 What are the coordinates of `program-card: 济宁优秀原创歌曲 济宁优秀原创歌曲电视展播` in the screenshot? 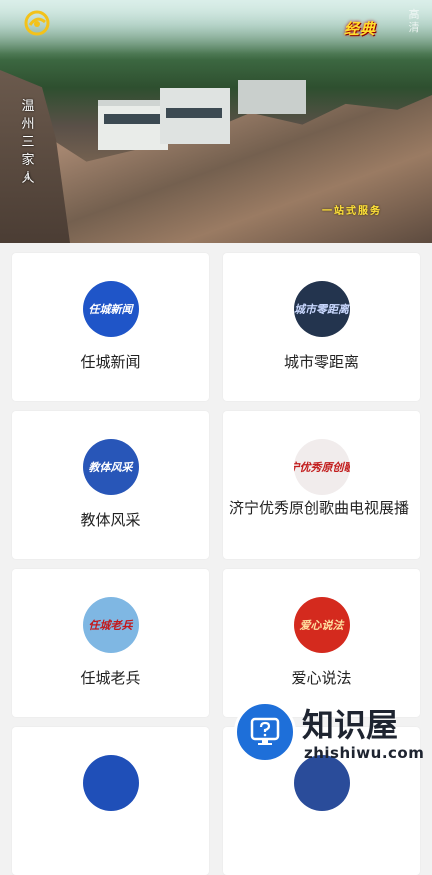 It's located at (321, 485).